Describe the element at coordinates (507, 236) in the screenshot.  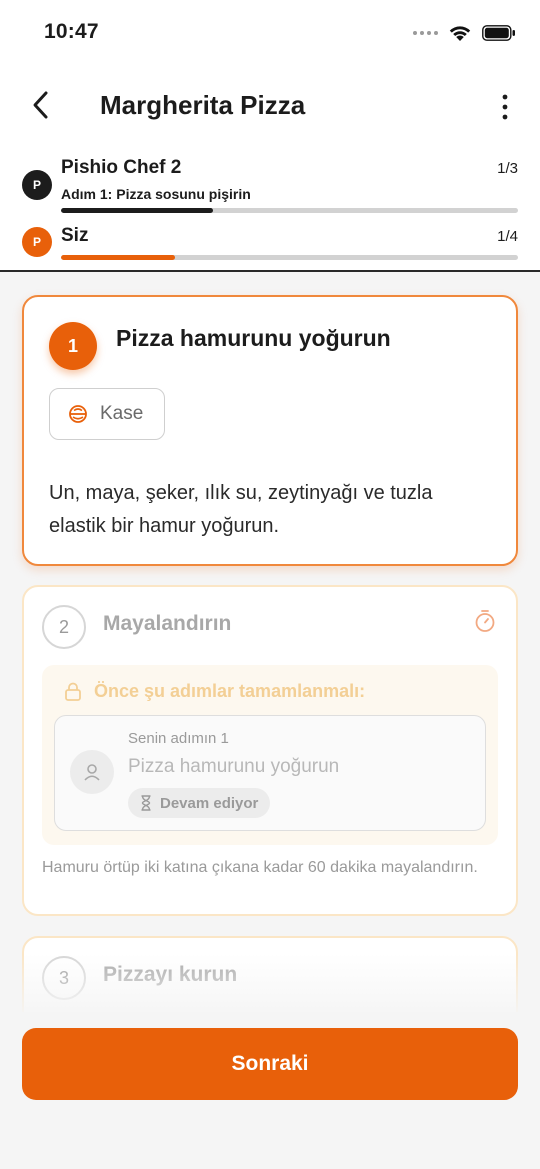
I see `self-step-count: 1/4` at that location.